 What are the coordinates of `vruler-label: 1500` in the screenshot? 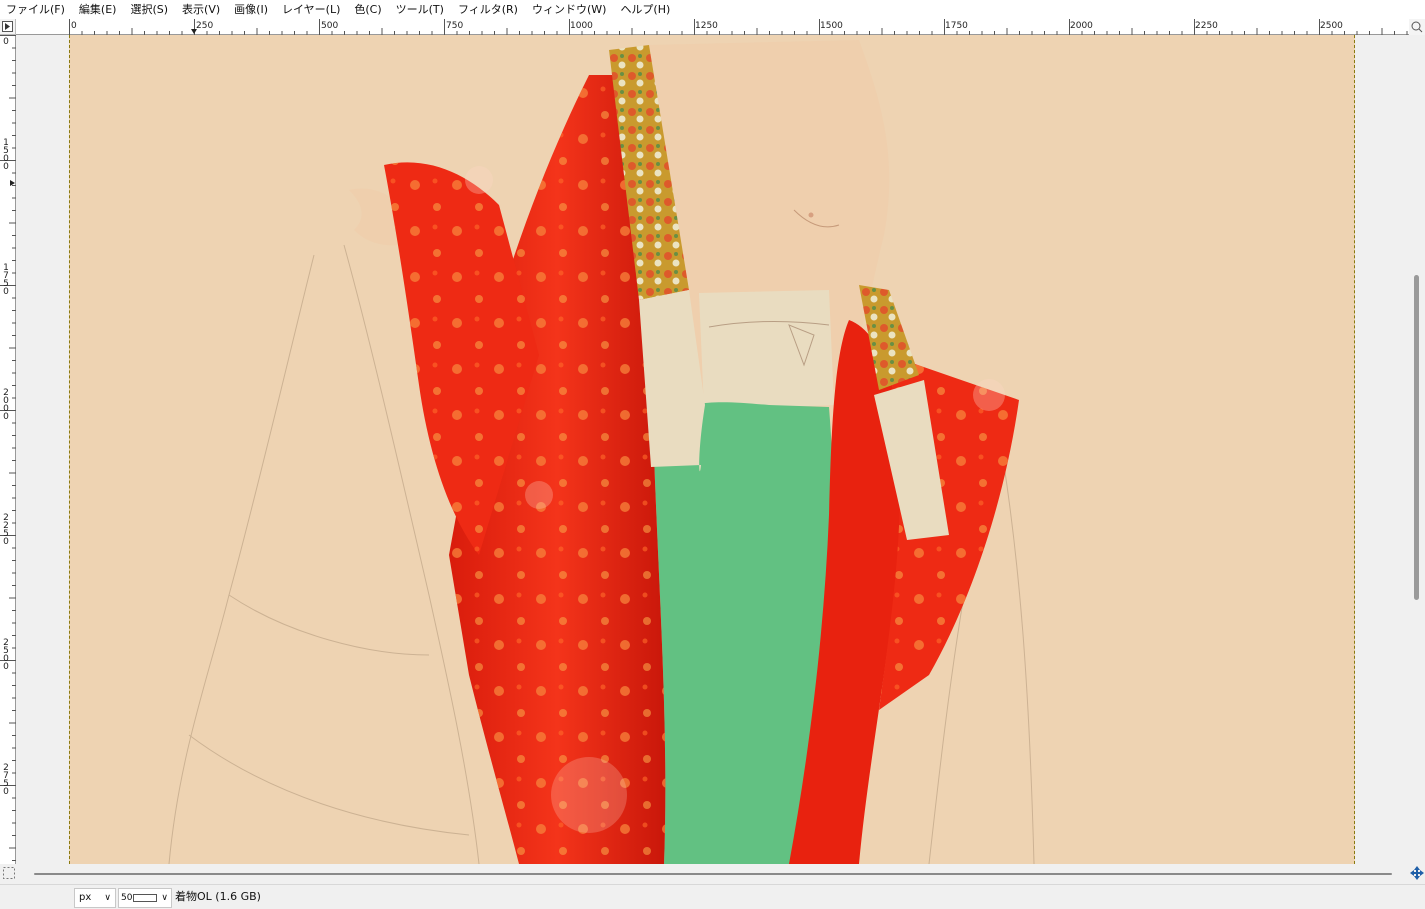 It's located at (6, 155).